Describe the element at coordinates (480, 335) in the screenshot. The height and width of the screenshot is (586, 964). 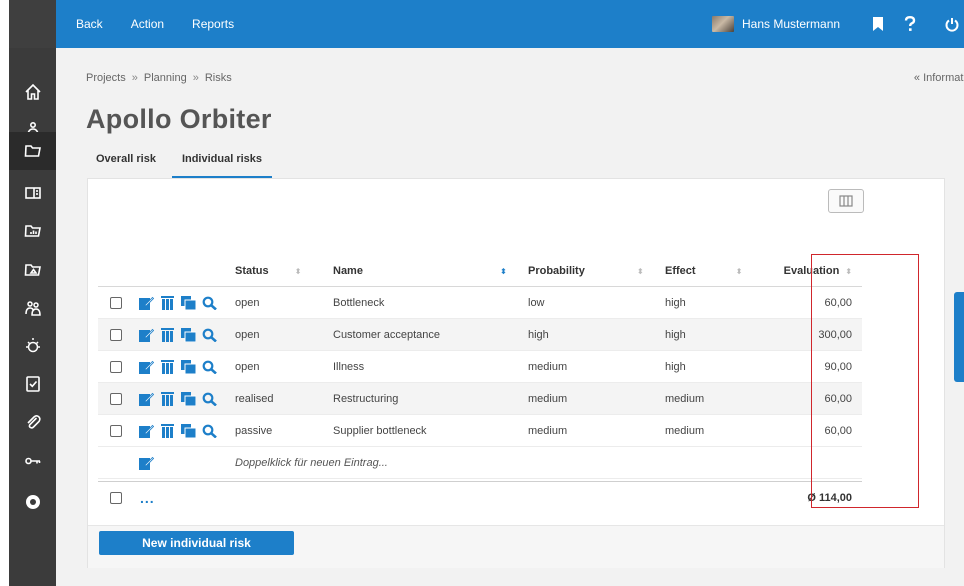
I see `table-row: open Customer acceptance high high 300,00` at that location.